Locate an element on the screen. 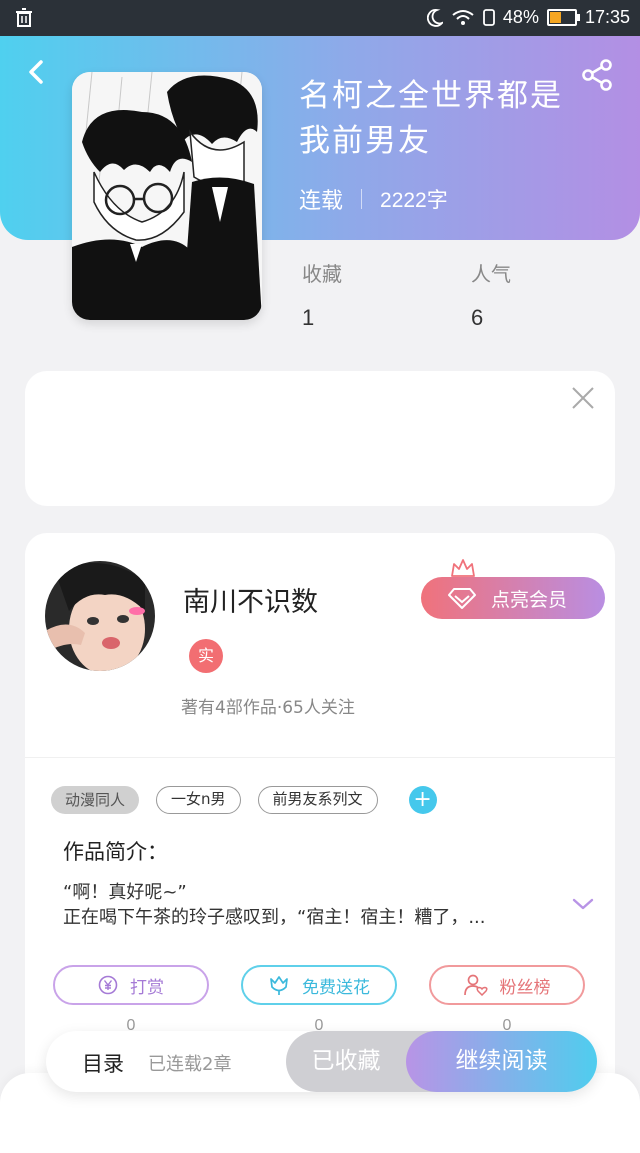 This screenshot has height=1153, width=640. user-heart-icon is located at coordinates (475, 985).